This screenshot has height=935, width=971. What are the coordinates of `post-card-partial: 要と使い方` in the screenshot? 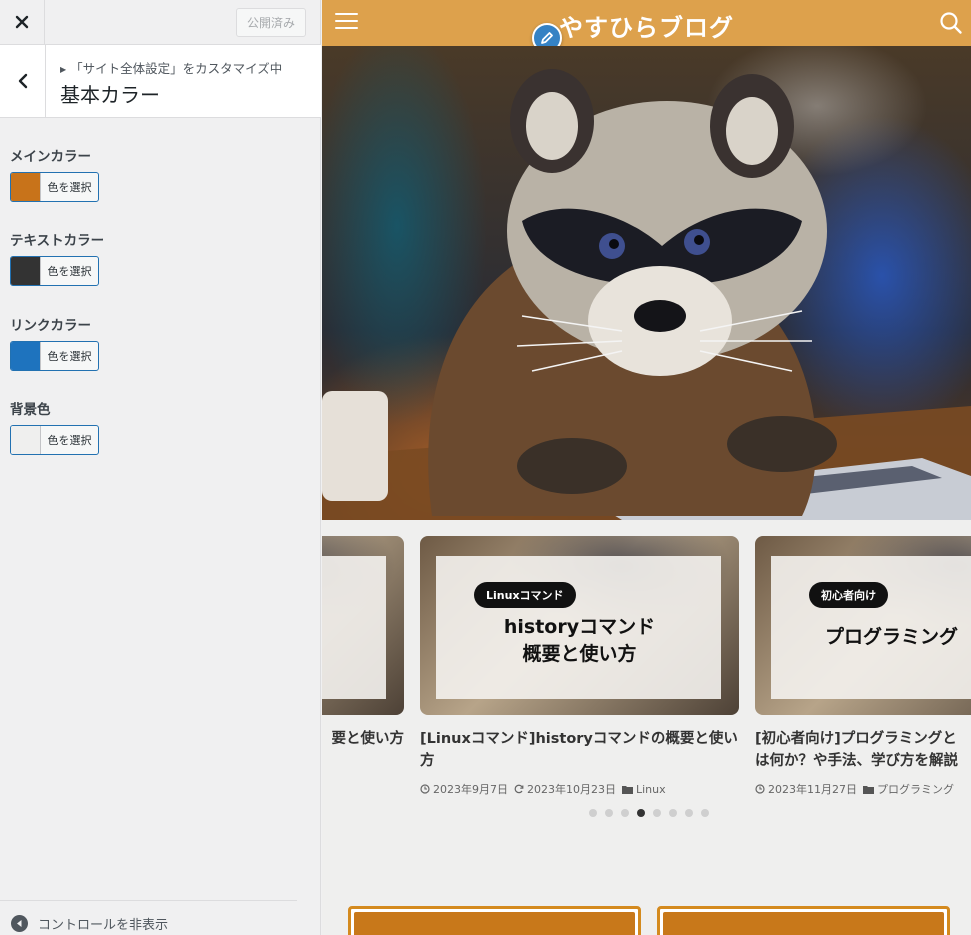 It's located at (363, 643).